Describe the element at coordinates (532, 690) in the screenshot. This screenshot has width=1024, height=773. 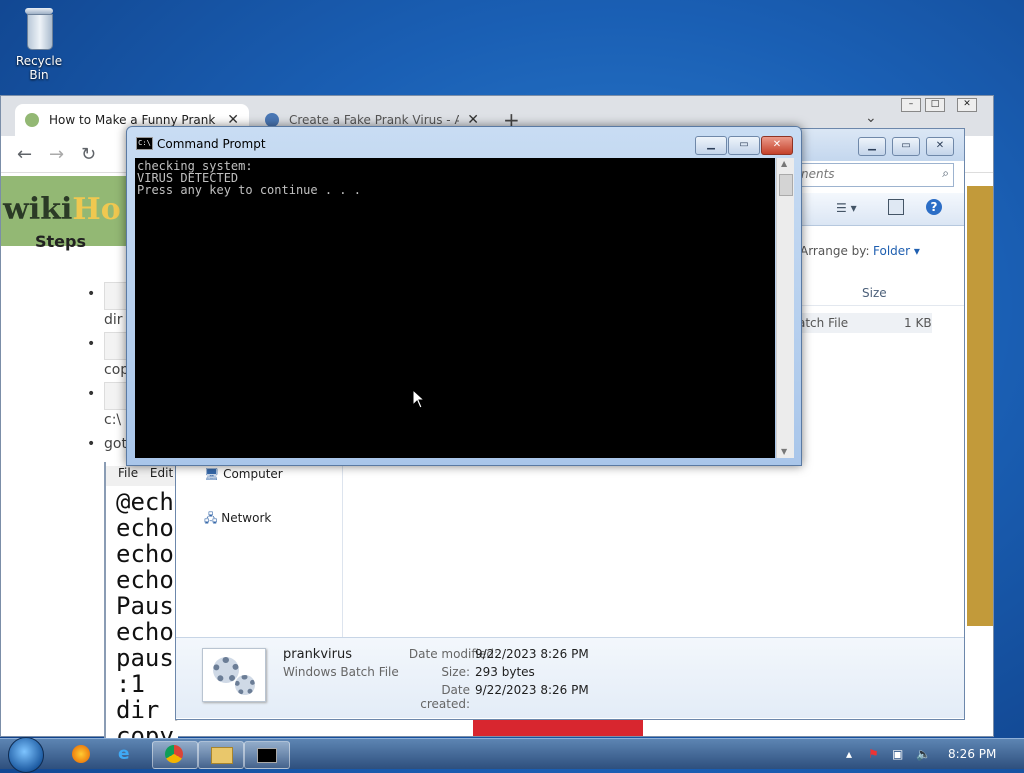
I see `created-value: 9/22/2023 8:26 PM` at that location.